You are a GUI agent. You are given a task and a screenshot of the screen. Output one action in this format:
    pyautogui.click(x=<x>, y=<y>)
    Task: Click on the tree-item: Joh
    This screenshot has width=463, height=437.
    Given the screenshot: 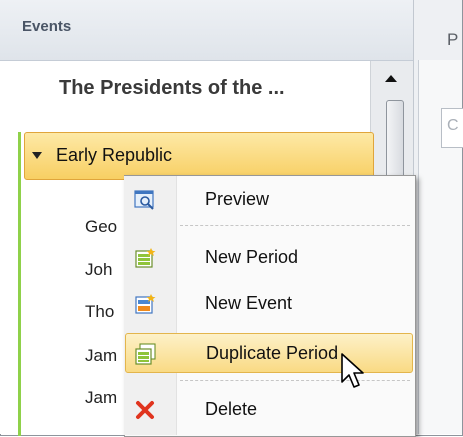 What is the action you would take?
    pyautogui.click(x=98, y=270)
    